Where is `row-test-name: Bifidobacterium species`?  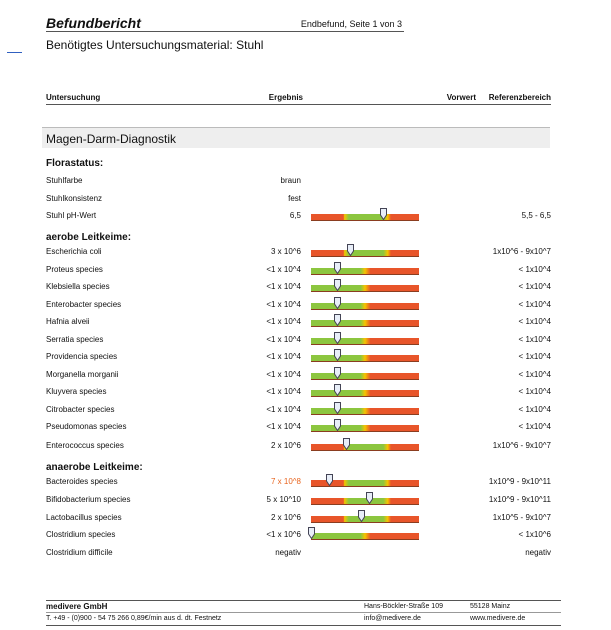 row-test-name: Bifidobacterium species is located at coordinates (88, 499).